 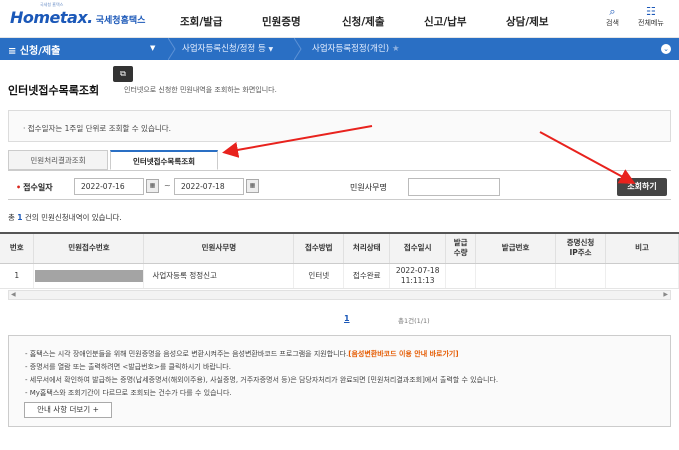 What do you see at coordinates (17, 248) in the screenshot?
I see `col-header-no: 번호` at bounding box center [17, 248].